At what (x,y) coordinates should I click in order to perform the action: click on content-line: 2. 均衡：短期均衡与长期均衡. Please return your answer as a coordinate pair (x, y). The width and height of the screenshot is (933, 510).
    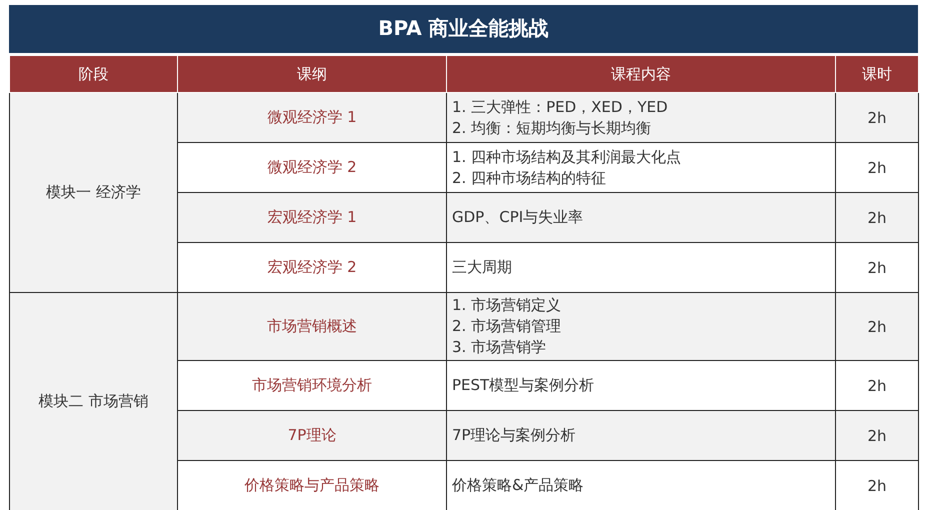
    Looking at the image, I should click on (552, 128).